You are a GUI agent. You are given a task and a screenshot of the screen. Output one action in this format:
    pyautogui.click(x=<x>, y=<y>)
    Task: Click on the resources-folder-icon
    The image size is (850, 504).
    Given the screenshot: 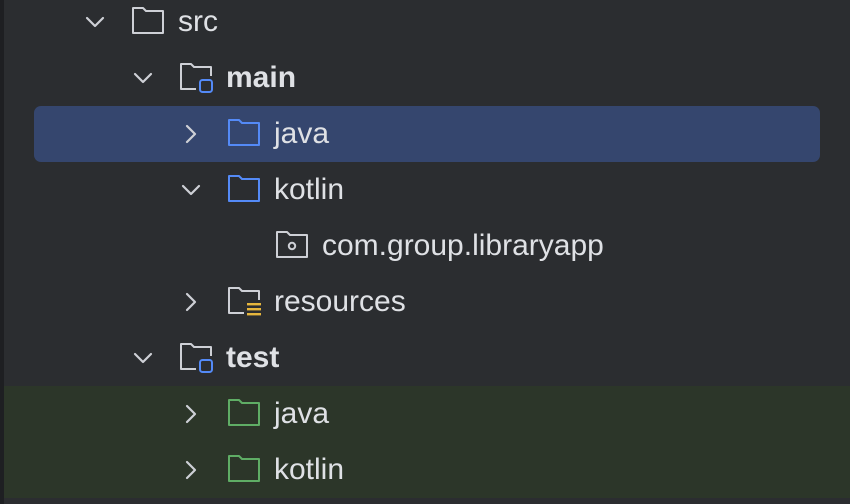 What is the action you would take?
    pyautogui.click(x=244, y=300)
    